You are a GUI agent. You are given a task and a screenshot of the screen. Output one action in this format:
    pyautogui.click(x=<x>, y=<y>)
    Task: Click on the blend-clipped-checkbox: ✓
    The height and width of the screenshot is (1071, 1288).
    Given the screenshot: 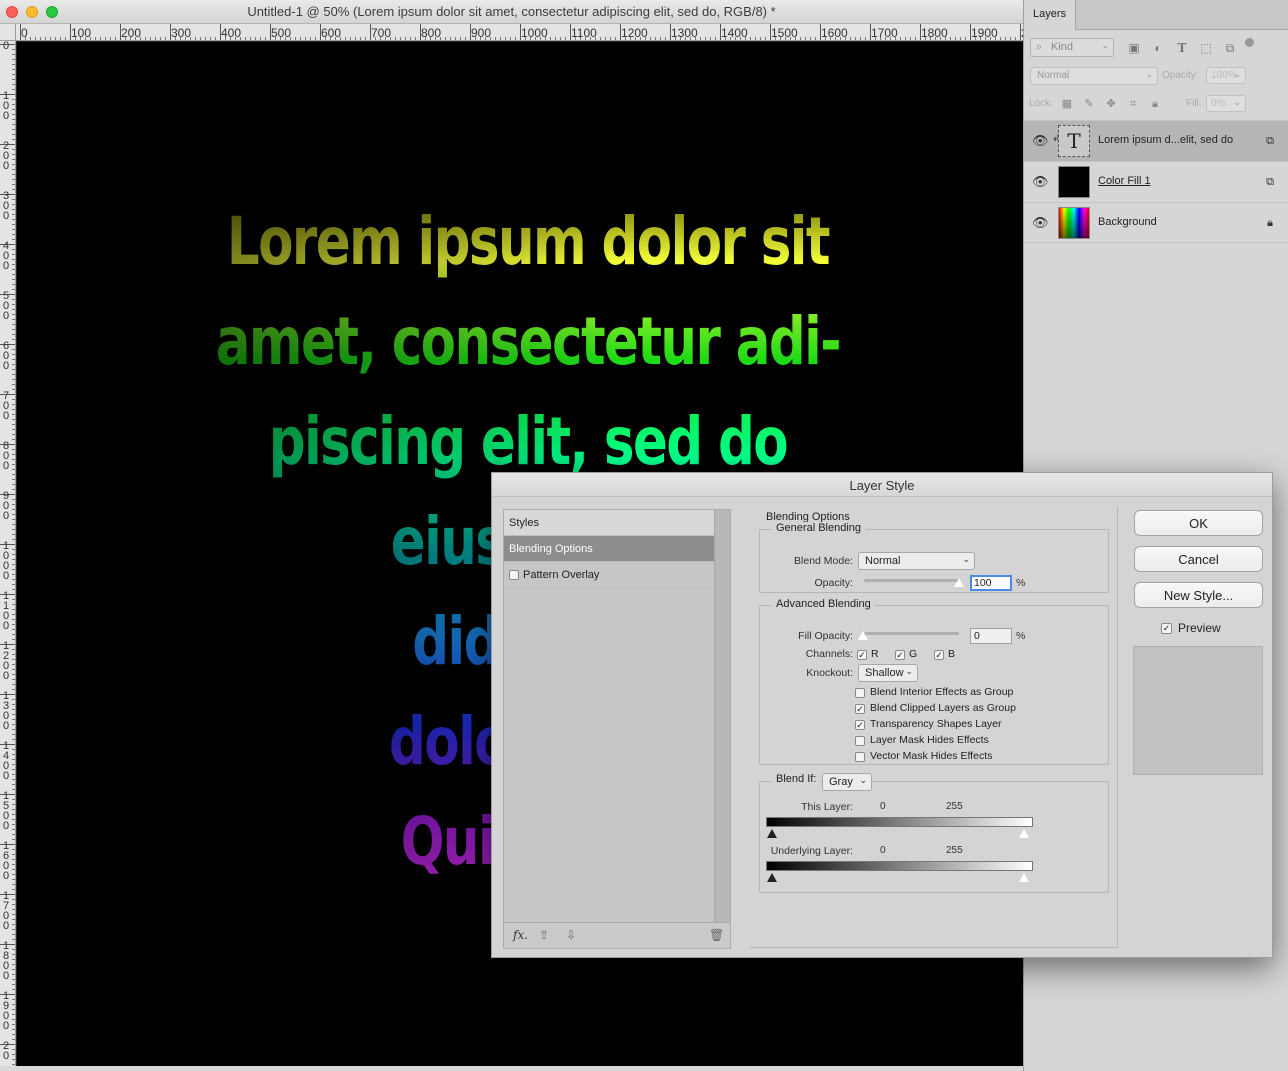 What is the action you would take?
    pyautogui.click(x=860, y=709)
    